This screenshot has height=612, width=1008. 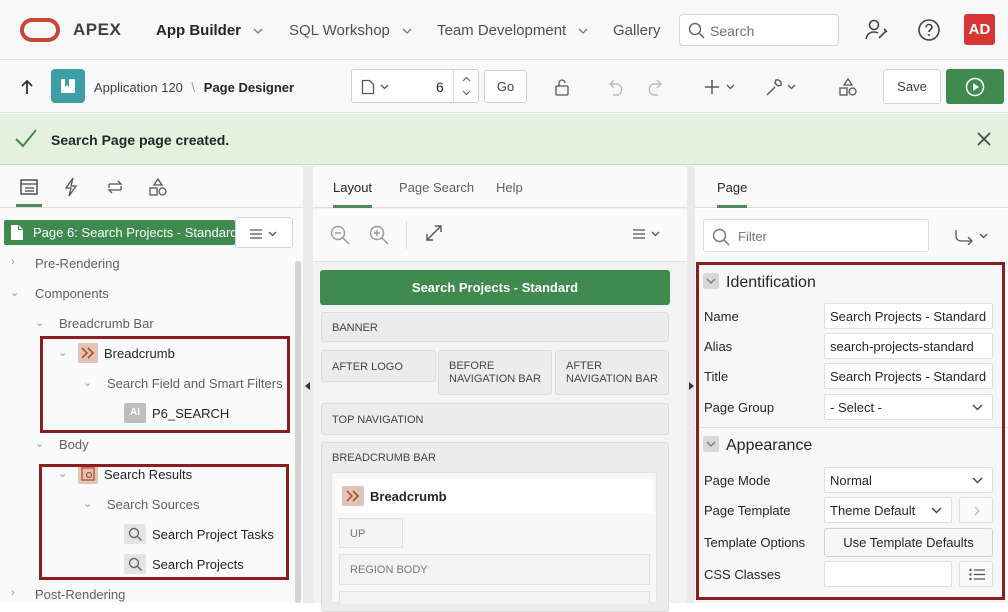 I want to click on left-scrollbar, so click(x=298, y=432).